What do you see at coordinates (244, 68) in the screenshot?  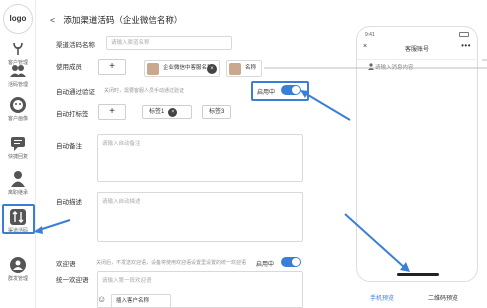 I see `member-chip: 名称` at bounding box center [244, 68].